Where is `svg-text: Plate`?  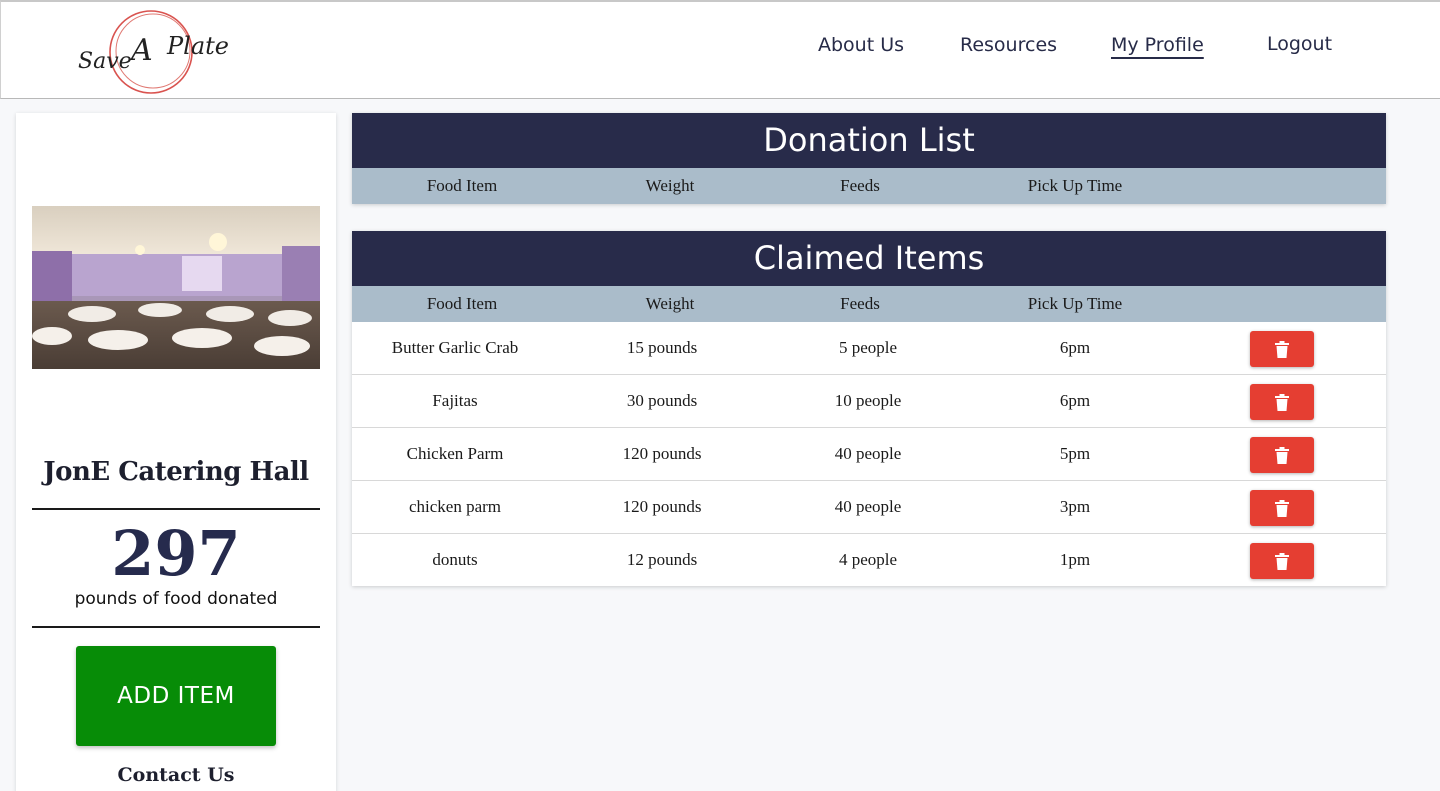 svg-text: Plate is located at coordinates (197, 46).